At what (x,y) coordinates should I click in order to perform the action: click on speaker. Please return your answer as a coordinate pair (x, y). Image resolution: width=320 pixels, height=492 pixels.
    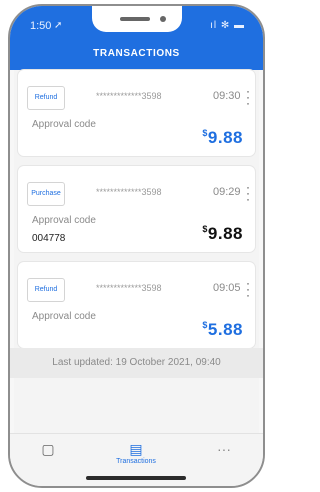
    Looking at the image, I should click on (135, 19).